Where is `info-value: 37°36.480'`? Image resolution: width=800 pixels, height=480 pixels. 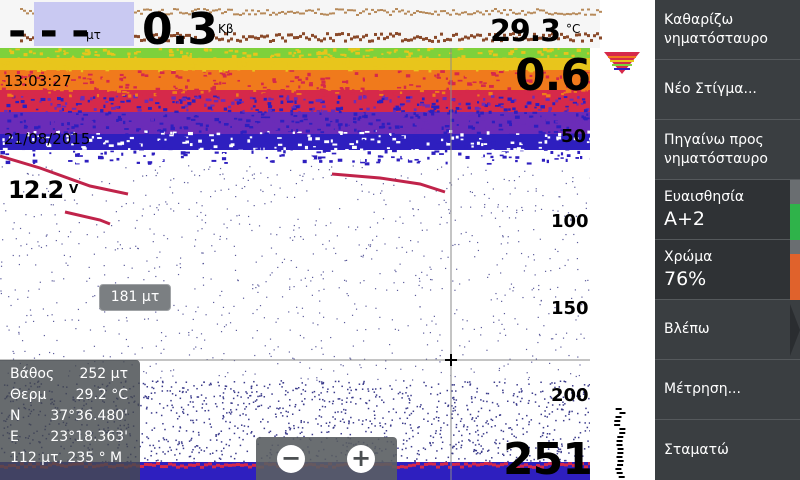 info-value: 37°36.480' is located at coordinates (89, 416).